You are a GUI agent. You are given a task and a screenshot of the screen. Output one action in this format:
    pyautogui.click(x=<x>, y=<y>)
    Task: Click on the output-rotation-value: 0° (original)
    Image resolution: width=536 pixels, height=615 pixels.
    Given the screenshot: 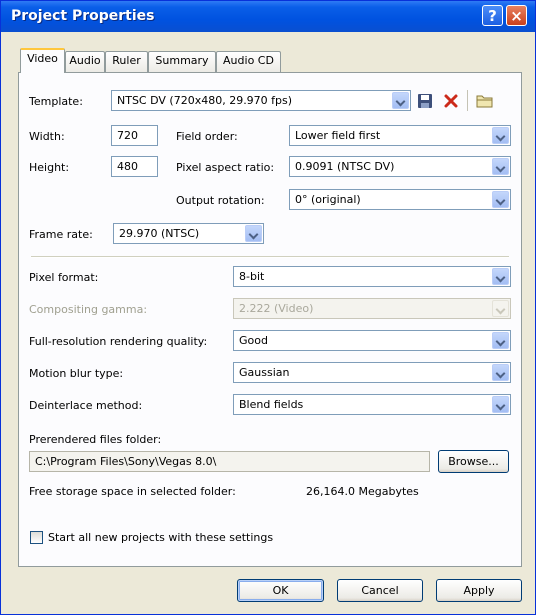 What is the action you would take?
    pyautogui.click(x=328, y=199)
    